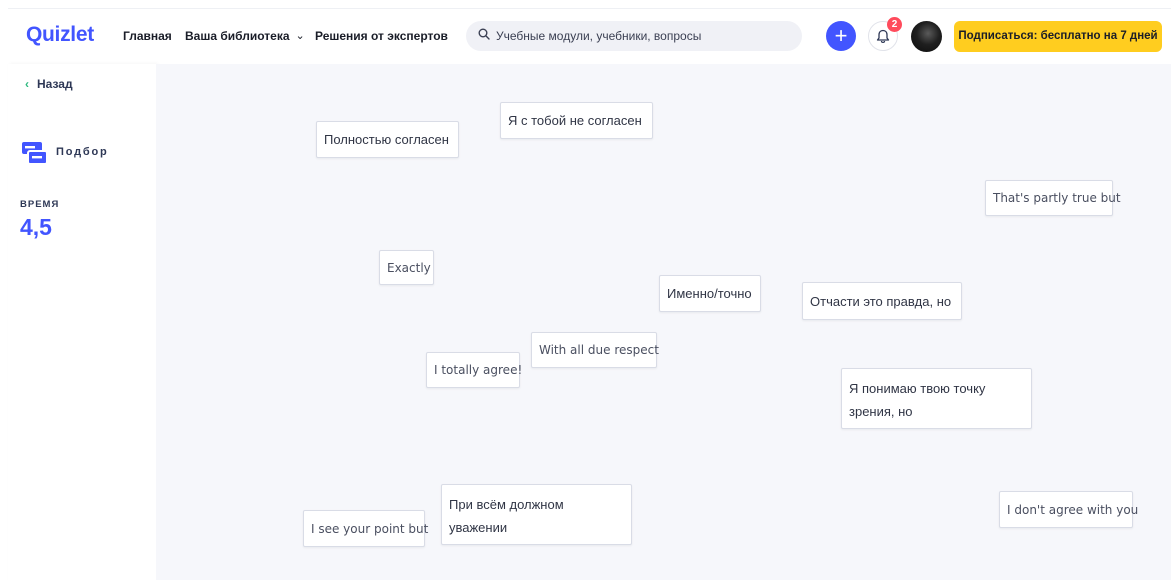 The image size is (1171, 580). I want to click on timer-value: 4,5, so click(36, 227).